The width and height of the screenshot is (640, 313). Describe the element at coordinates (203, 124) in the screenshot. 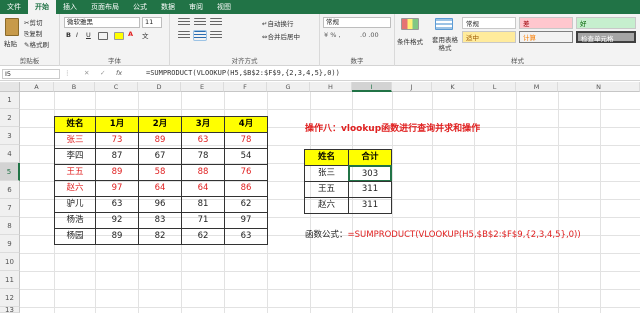

I see `table-header-cell: 3月` at that location.